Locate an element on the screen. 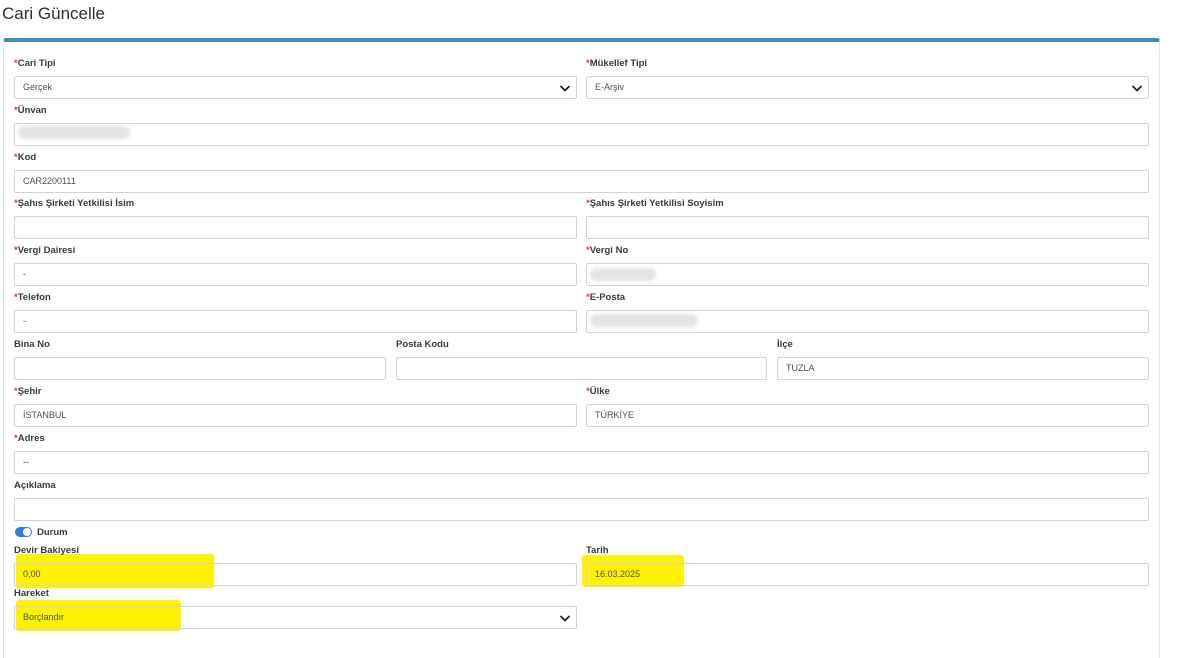 Image resolution: width=1187 pixels, height=658 pixels. unvan-label: *Ünvan is located at coordinates (30, 110).